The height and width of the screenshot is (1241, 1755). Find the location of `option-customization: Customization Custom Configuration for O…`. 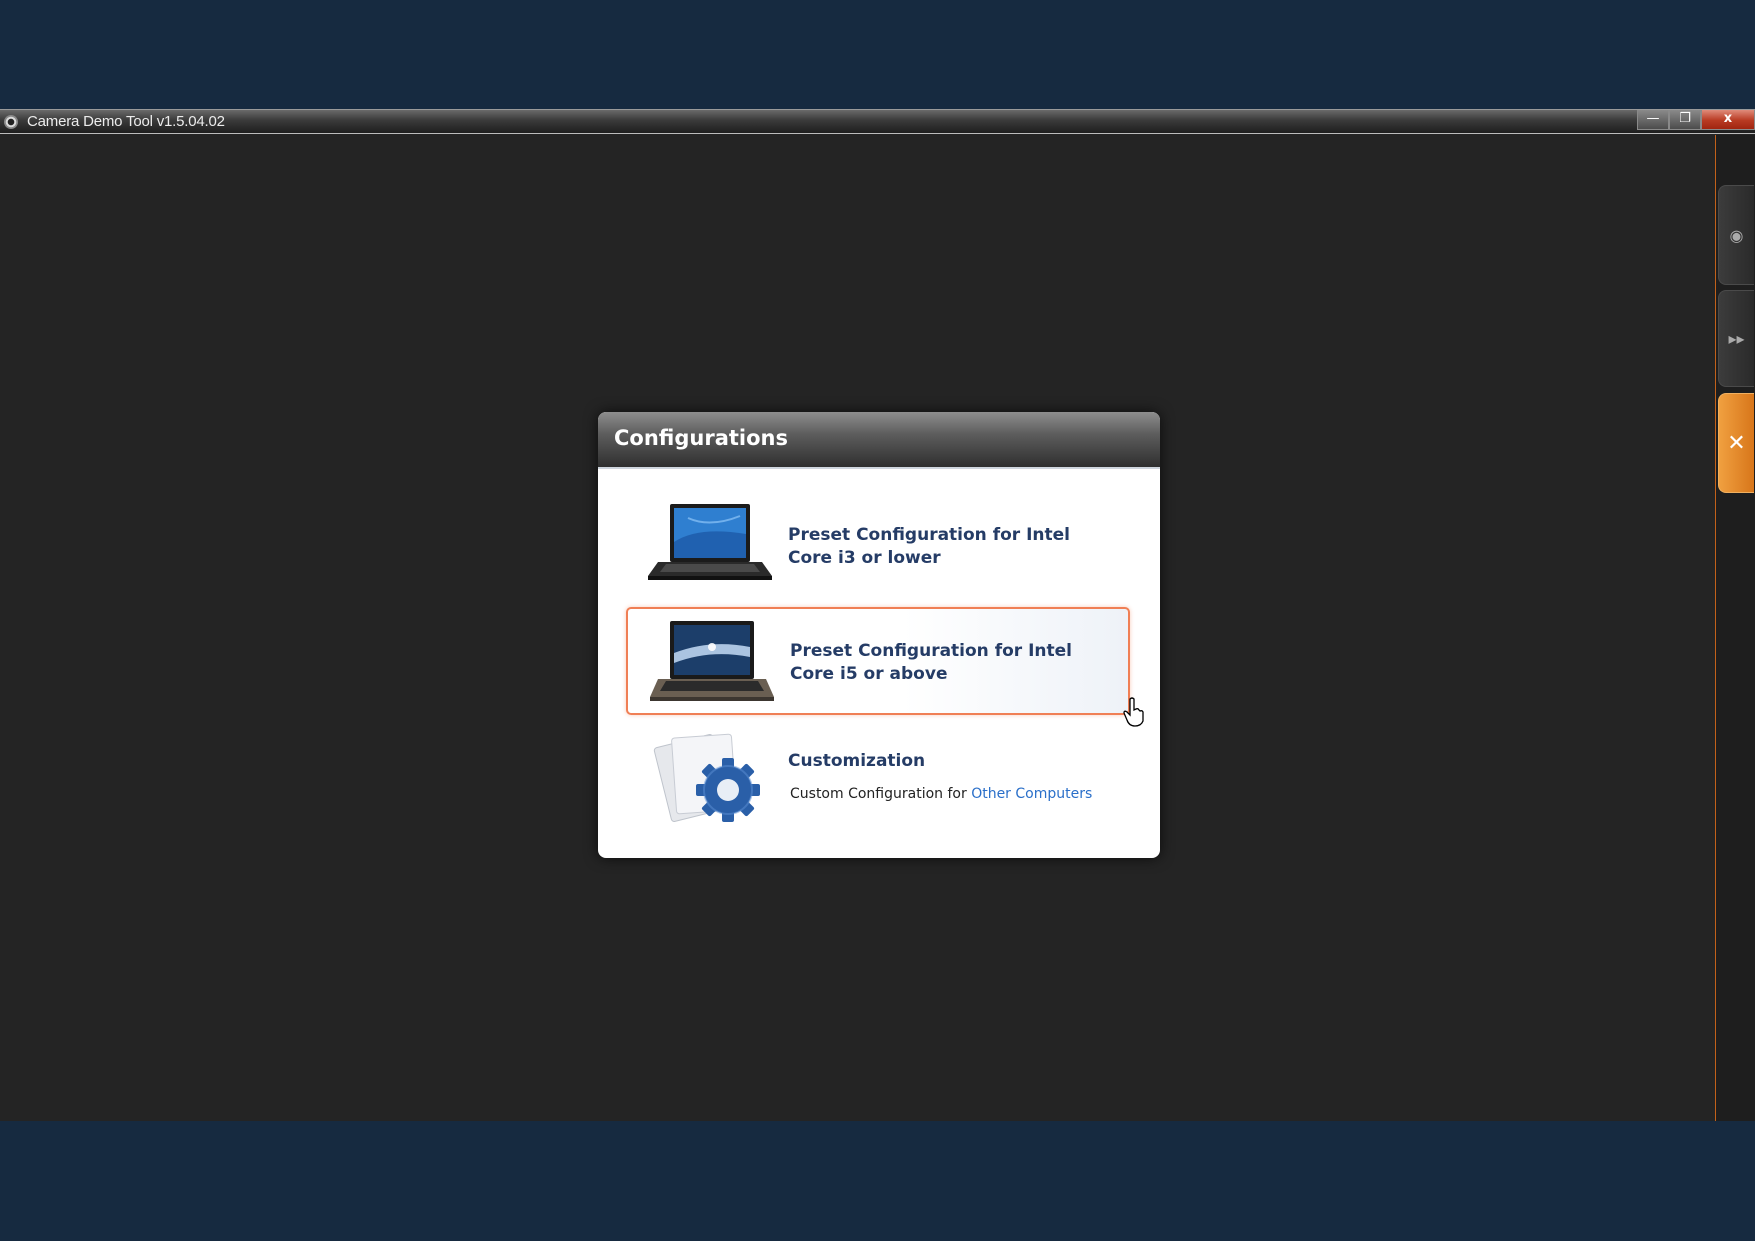

option-customization: Customization Custom Configuration for O… is located at coordinates (878, 778).